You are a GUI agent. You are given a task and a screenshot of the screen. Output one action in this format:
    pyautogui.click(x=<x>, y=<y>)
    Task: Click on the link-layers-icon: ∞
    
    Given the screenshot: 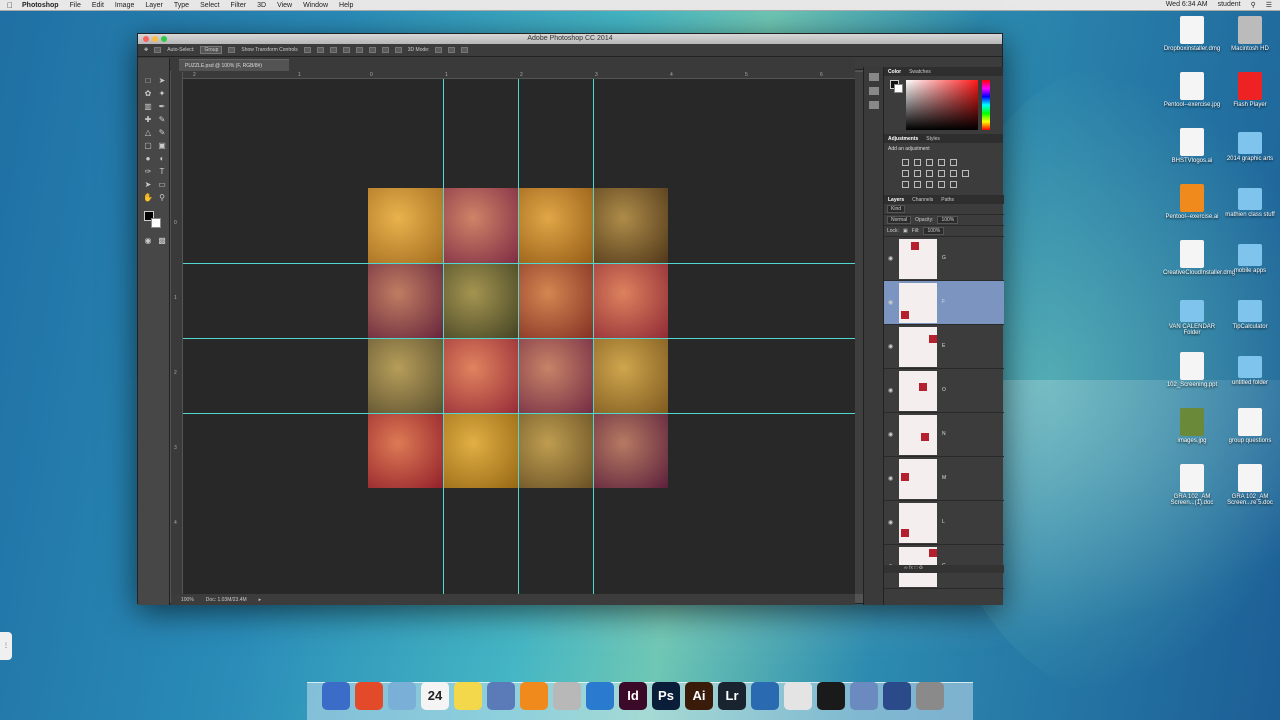 What is the action you would take?
    pyautogui.click(x=906, y=568)
    